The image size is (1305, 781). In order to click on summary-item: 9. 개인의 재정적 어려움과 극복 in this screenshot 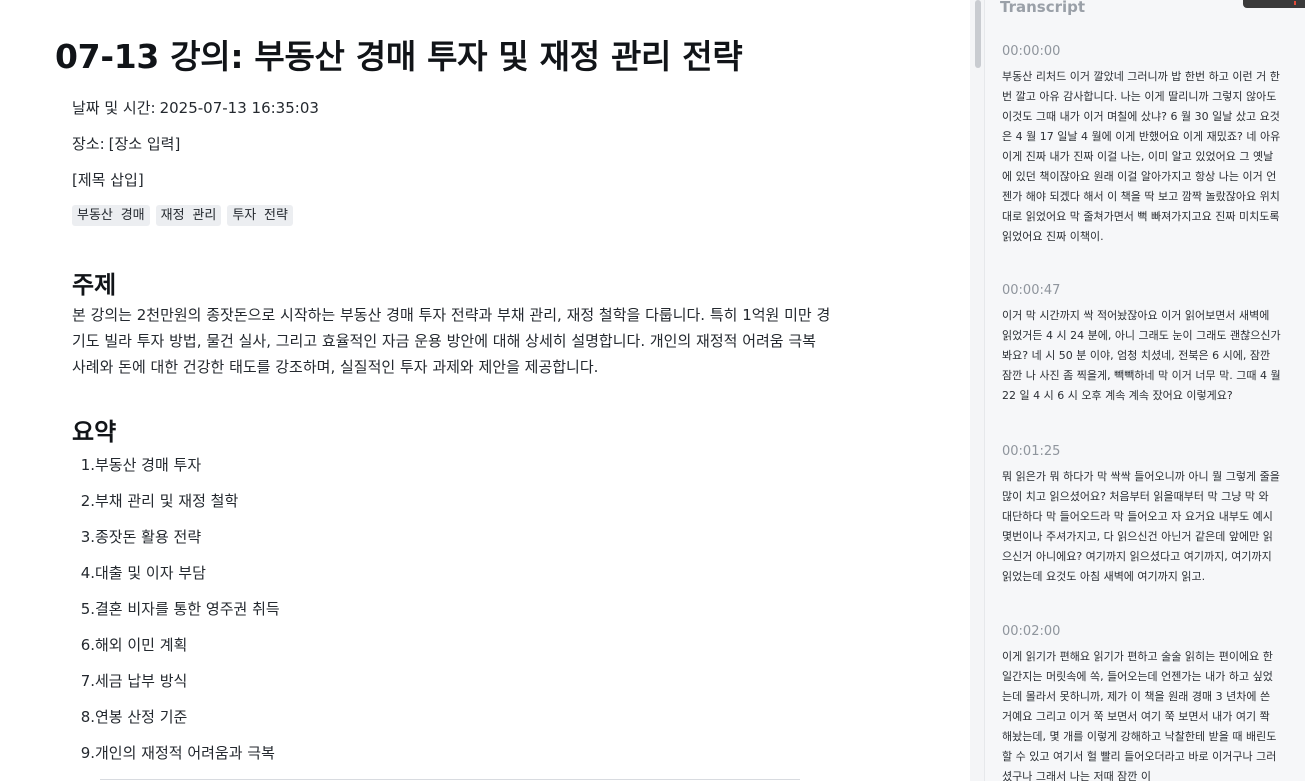, I will do `click(177, 753)`.